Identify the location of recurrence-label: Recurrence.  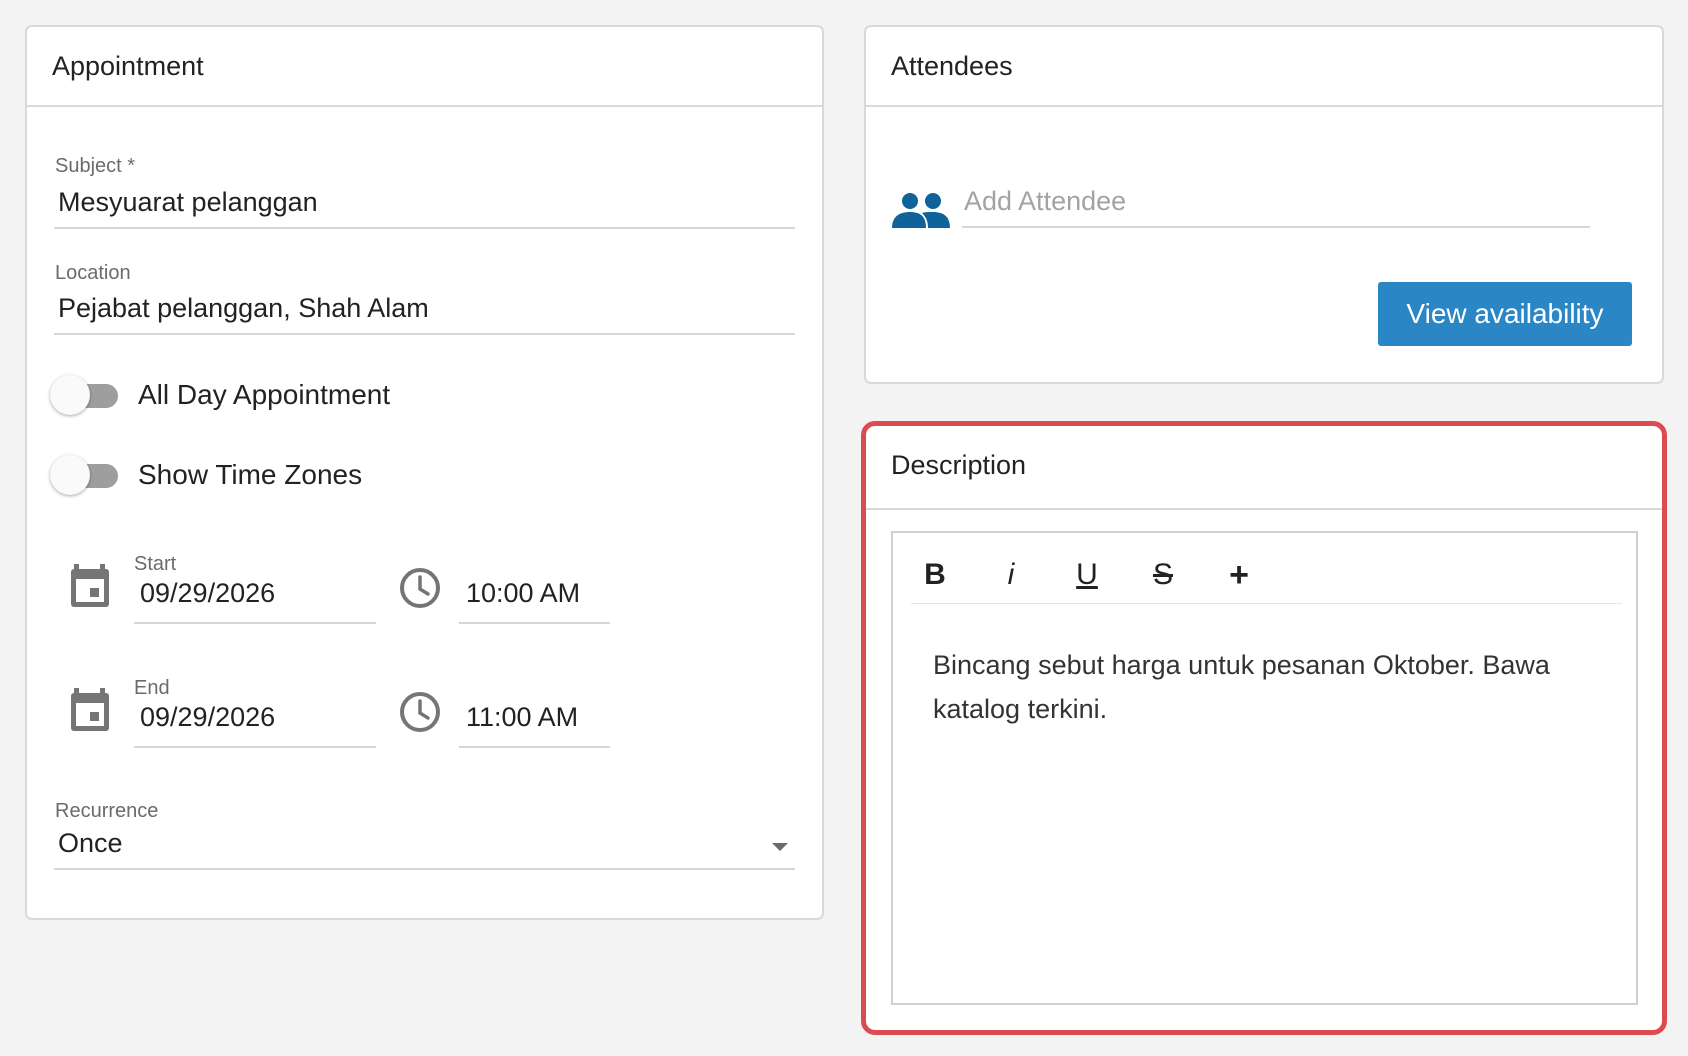
(107, 811).